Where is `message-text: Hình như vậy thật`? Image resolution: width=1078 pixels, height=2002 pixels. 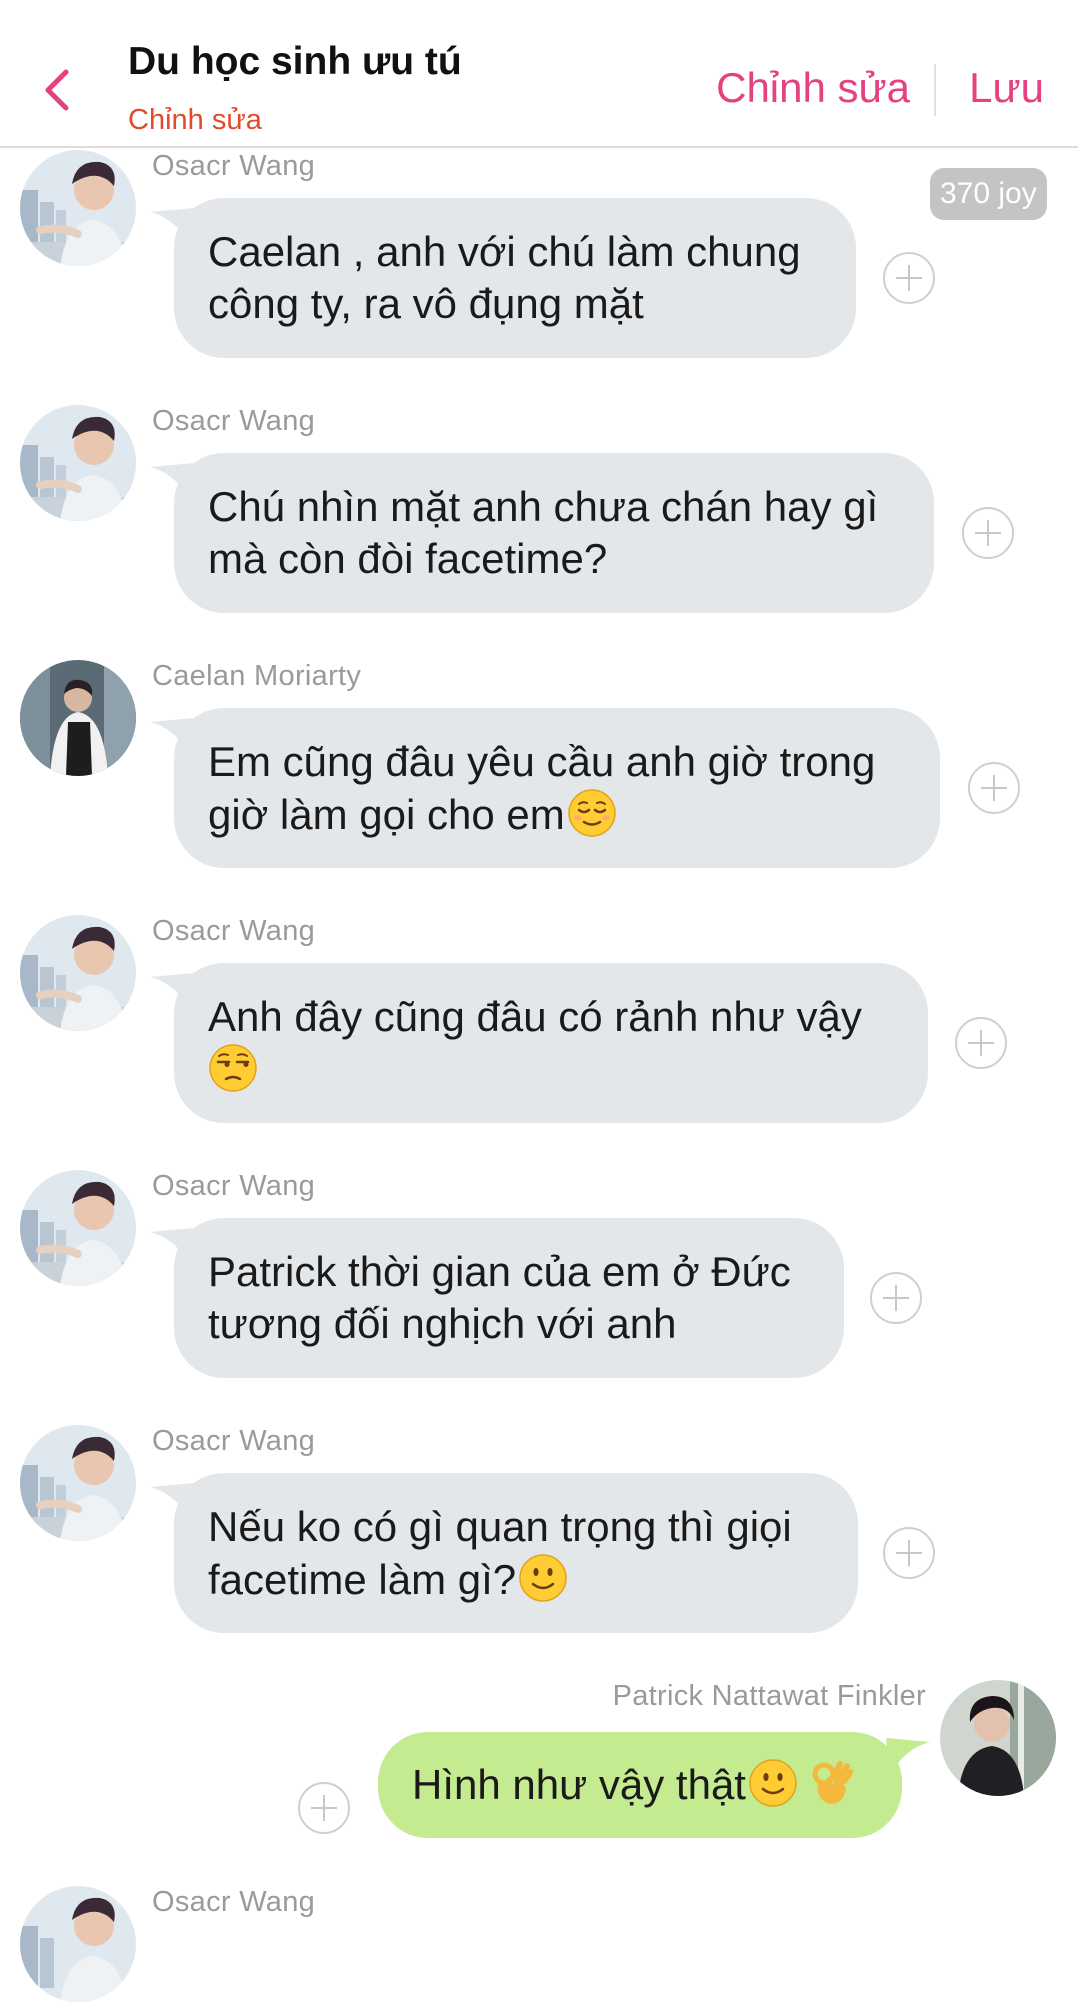
message-text: Hình như vậy thật is located at coordinates (579, 1784).